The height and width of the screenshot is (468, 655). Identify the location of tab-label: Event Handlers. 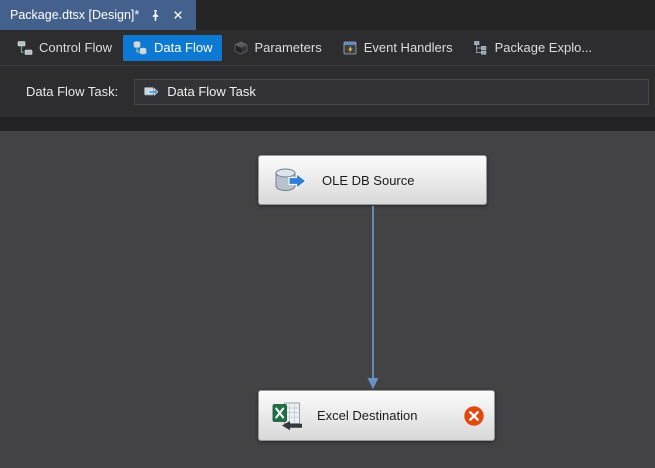
(408, 47).